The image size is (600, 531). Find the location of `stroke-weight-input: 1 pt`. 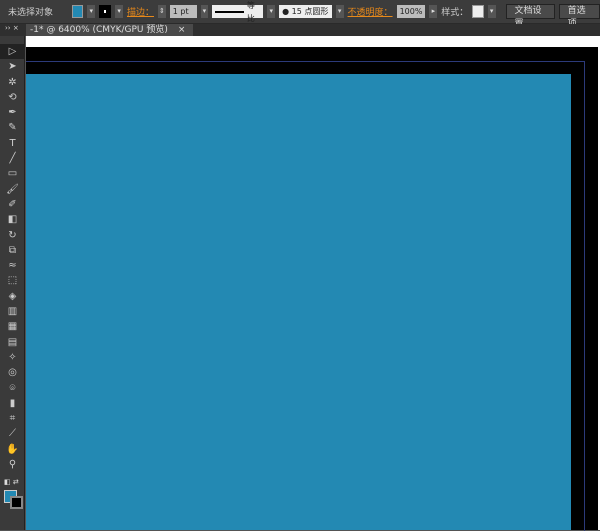

stroke-weight-input: 1 pt is located at coordinates (183, 11).